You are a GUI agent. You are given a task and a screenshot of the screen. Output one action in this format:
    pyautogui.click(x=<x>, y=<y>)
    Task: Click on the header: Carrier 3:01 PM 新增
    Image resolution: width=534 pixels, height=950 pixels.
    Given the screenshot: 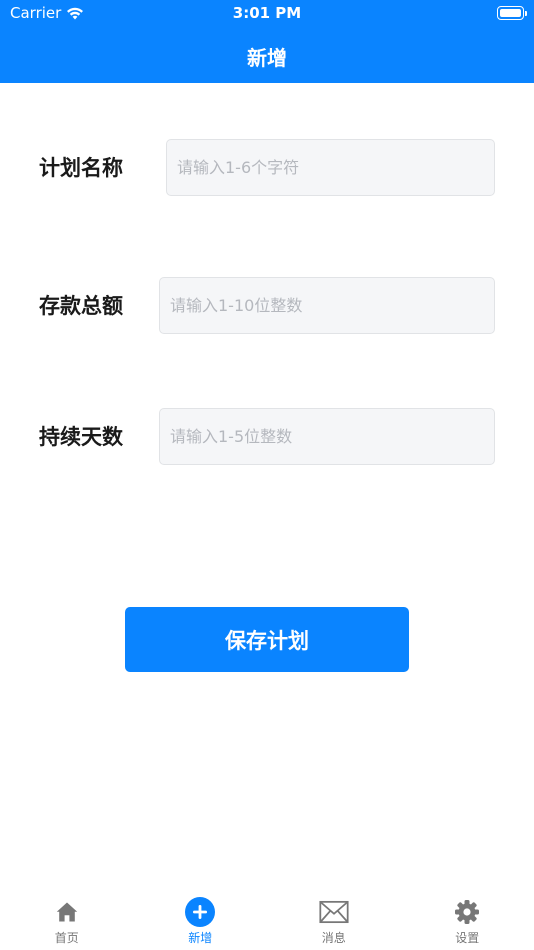 What is the action you would take?
    pyautogui.click(x=267, y=41)
    